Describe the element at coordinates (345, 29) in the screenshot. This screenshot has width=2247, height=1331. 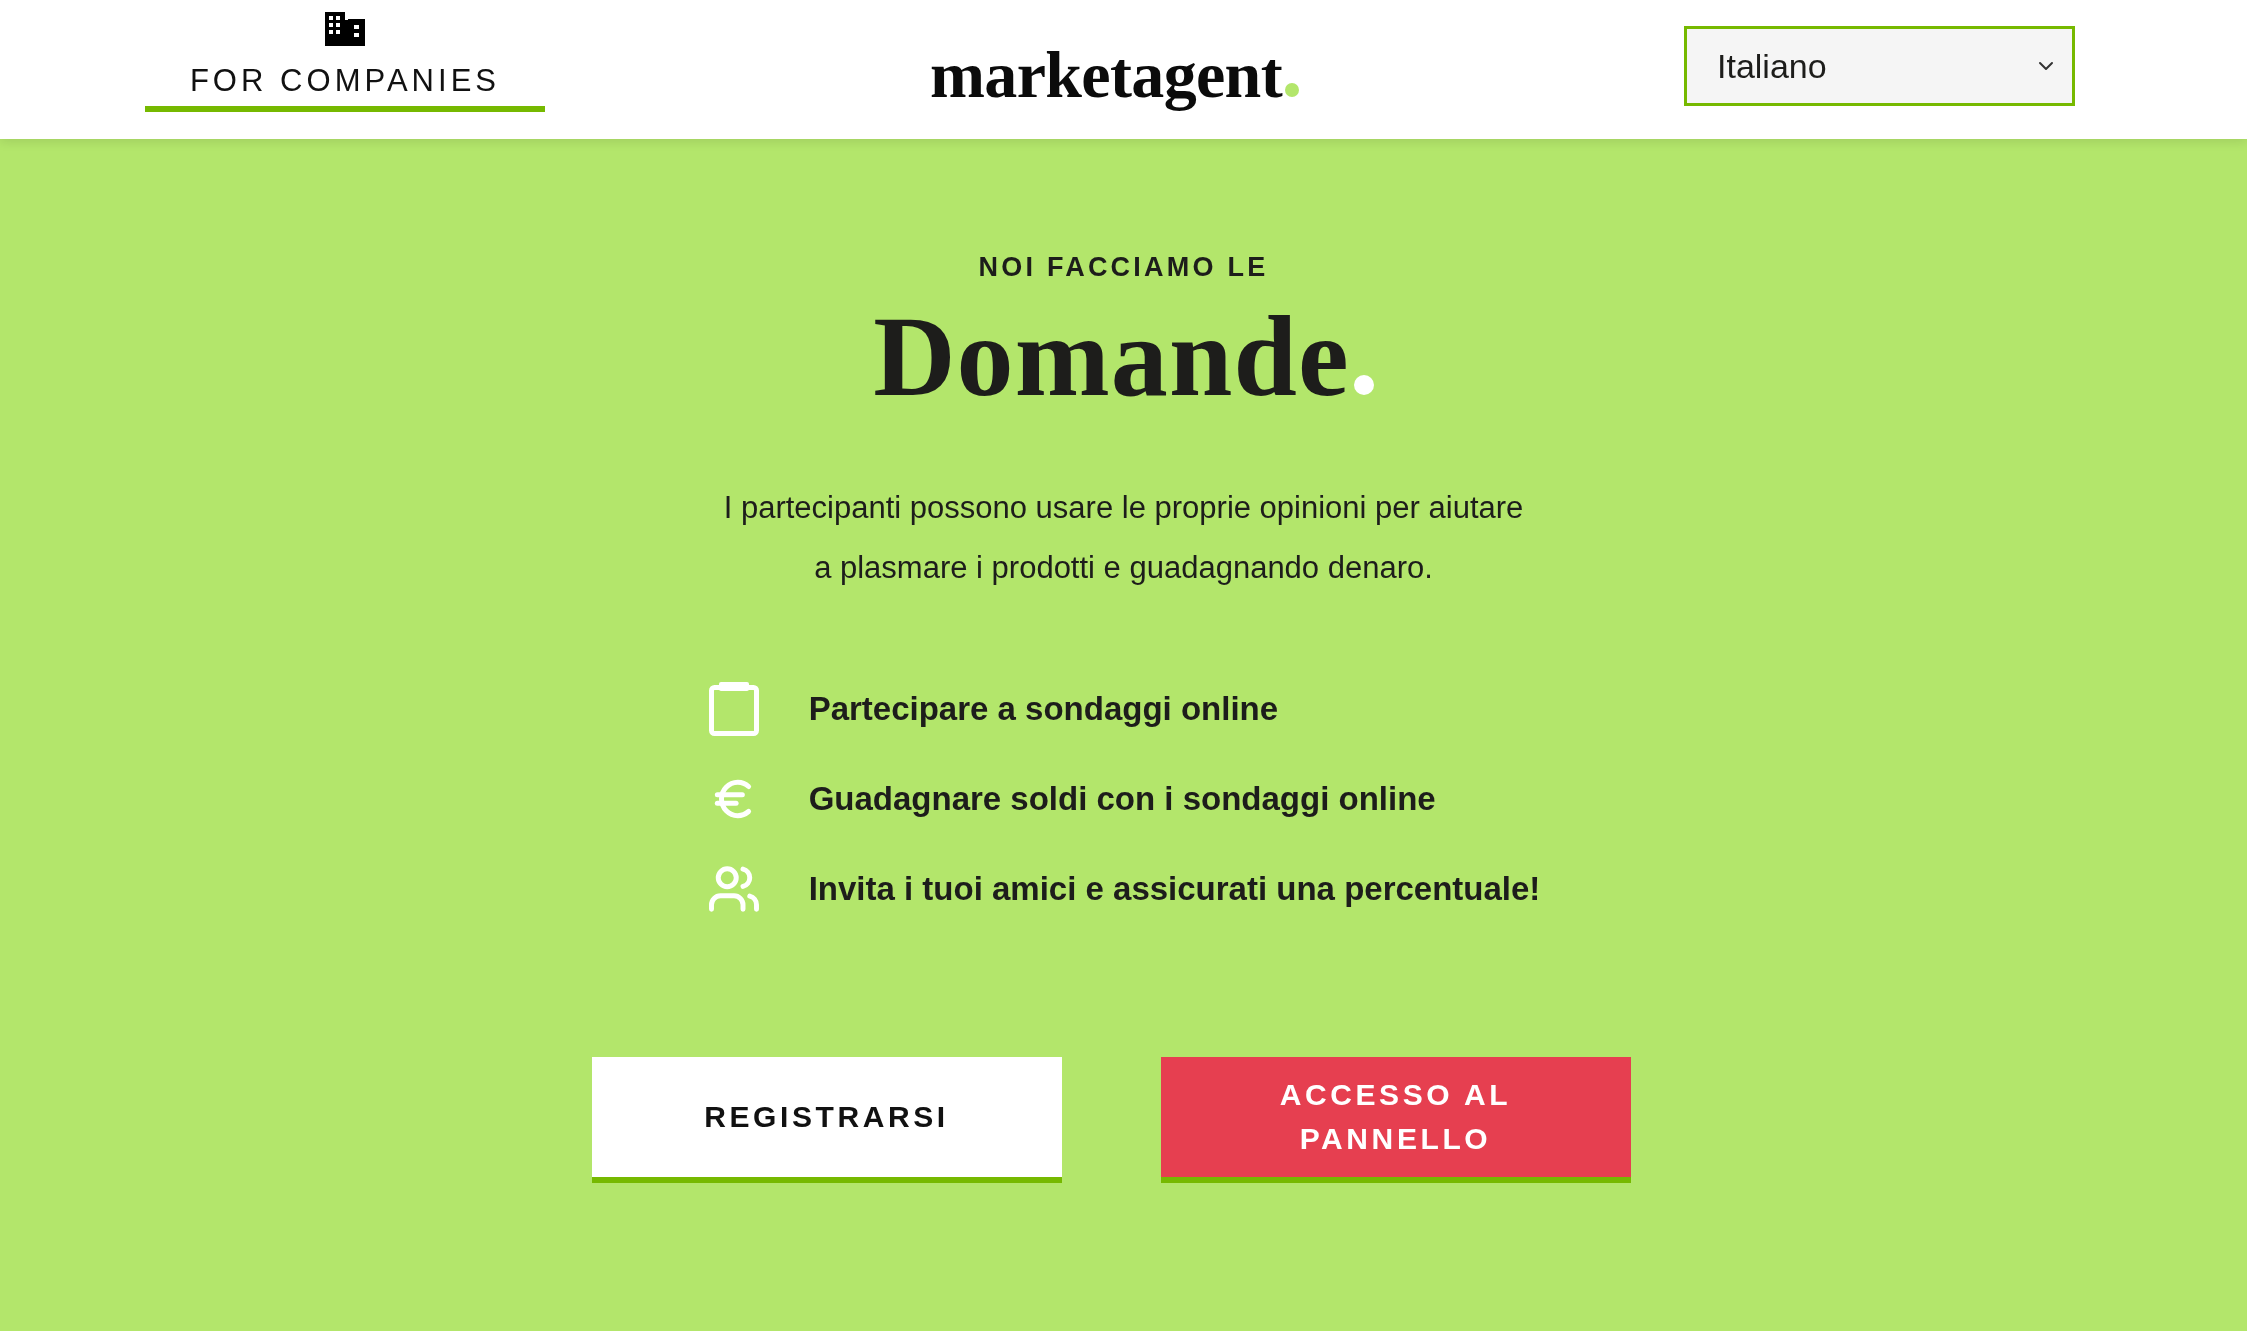
I see `building-icon` at that location.